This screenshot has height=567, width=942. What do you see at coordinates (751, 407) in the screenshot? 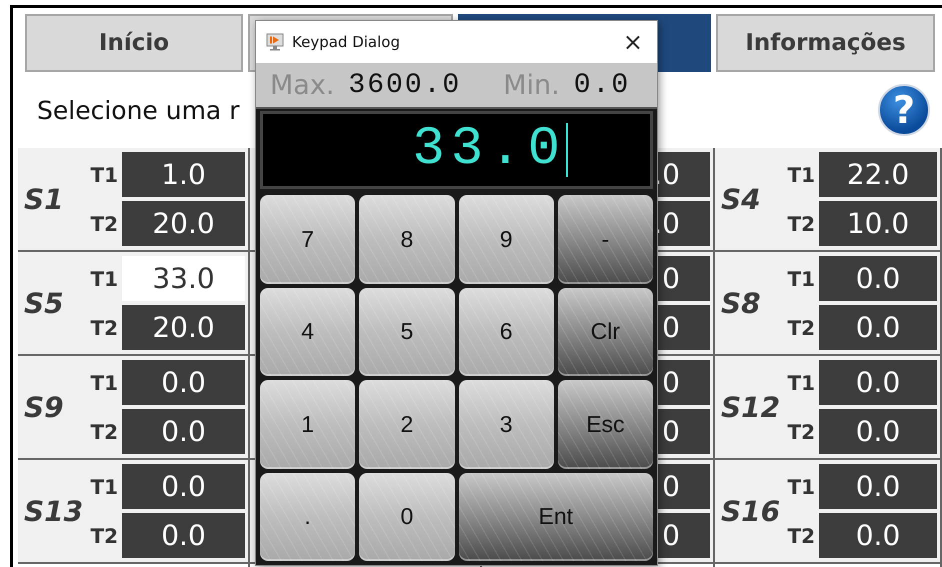
I see `sensor-name: S12` at bounding box center [751, 407].